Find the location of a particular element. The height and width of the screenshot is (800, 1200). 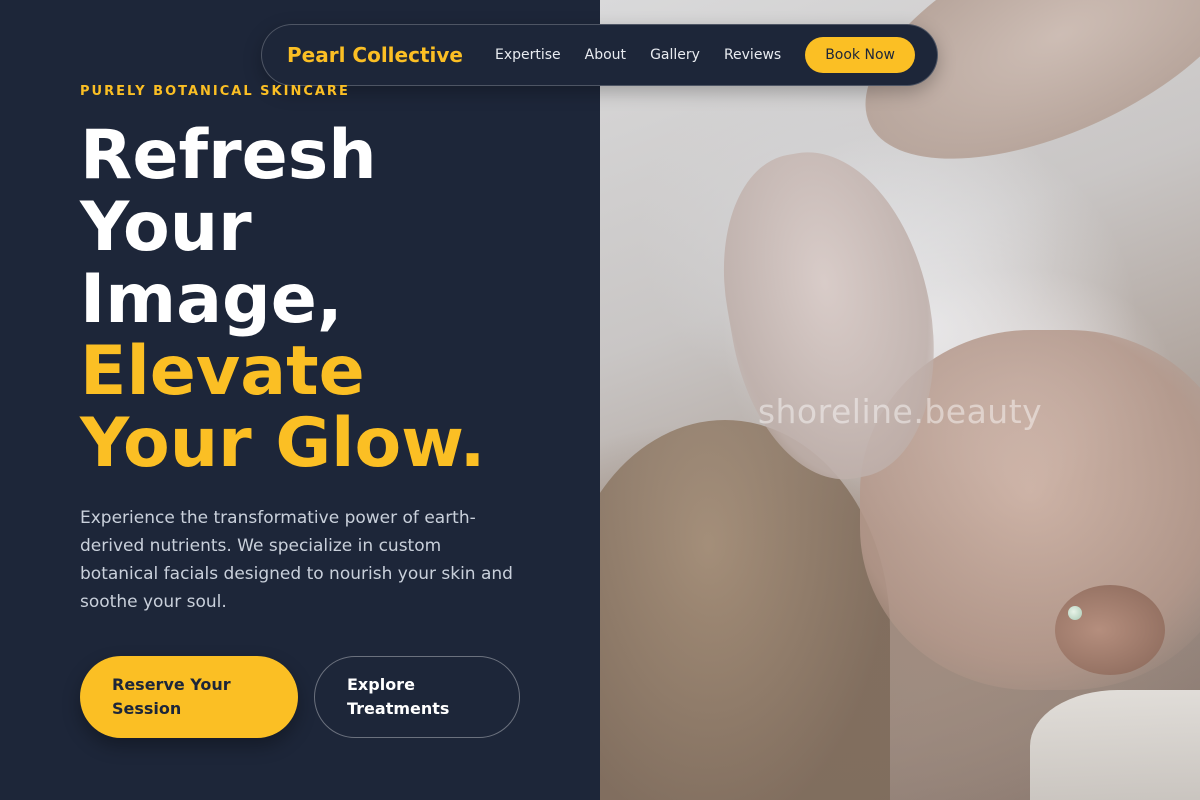

nav-link-expertise: Expertise is located at coordinates (528, 55).